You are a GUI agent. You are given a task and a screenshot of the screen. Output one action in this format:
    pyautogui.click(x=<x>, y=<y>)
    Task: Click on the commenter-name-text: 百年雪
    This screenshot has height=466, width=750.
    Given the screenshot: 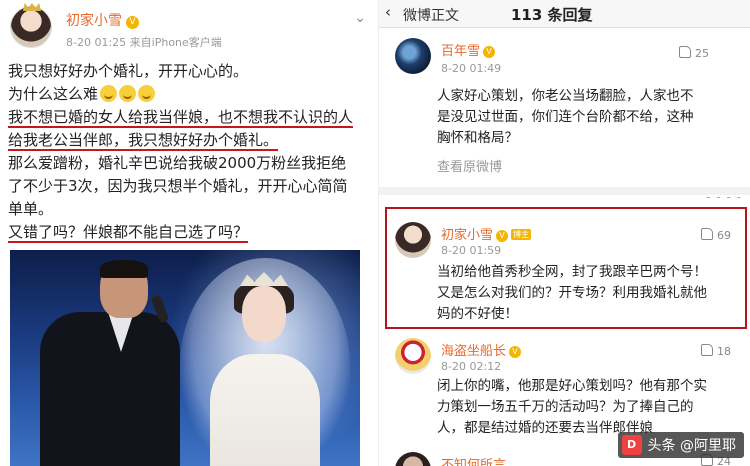 What is the action you would take?
    pyautogui.click(x=461, y=51)
    